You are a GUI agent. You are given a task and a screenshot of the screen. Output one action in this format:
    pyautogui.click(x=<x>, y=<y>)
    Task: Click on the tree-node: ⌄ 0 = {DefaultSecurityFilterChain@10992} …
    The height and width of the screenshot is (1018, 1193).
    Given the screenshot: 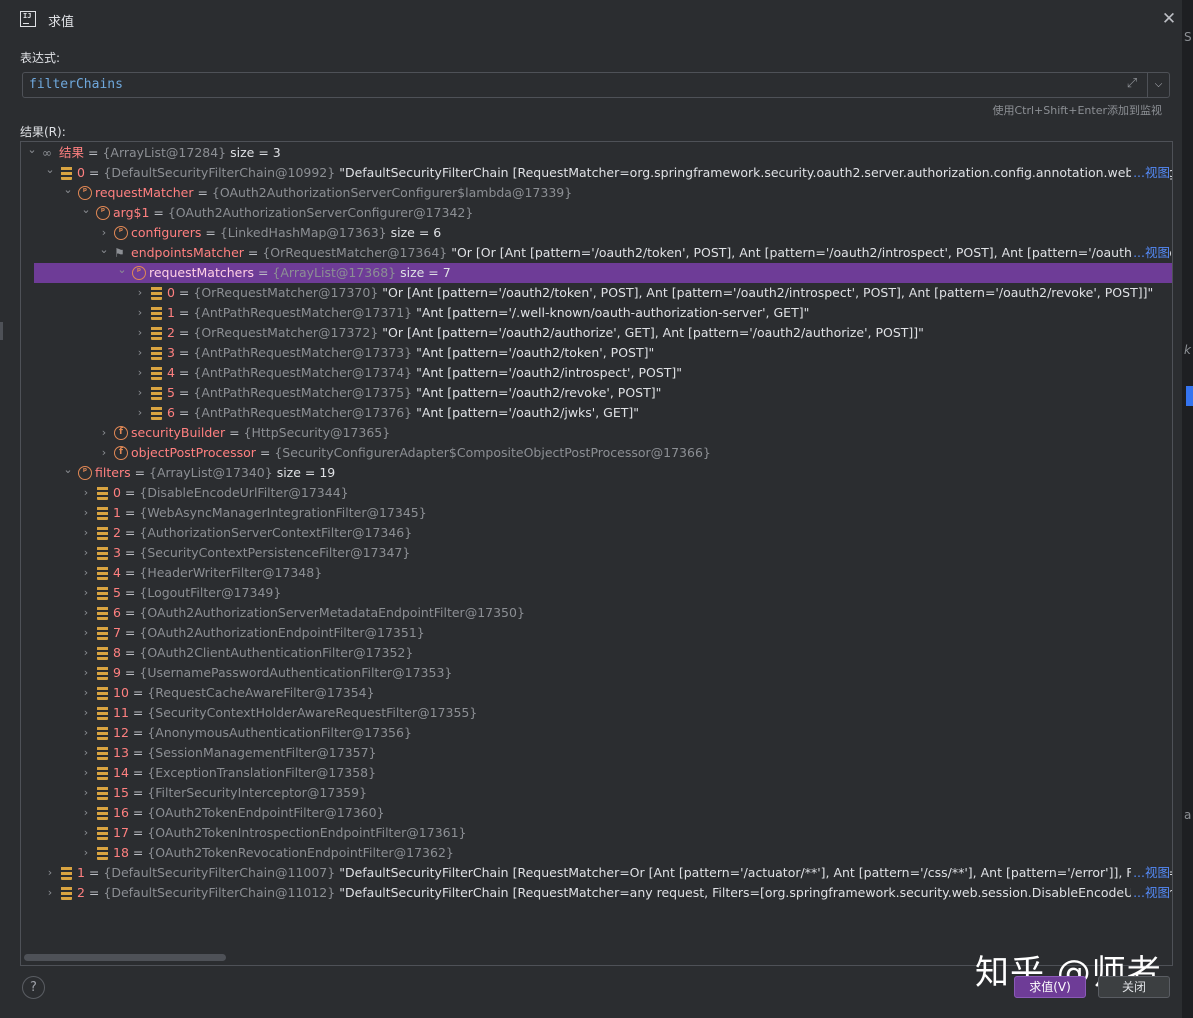 What is the action you would take?
    pyautogui.click(x=596, y=173)
    